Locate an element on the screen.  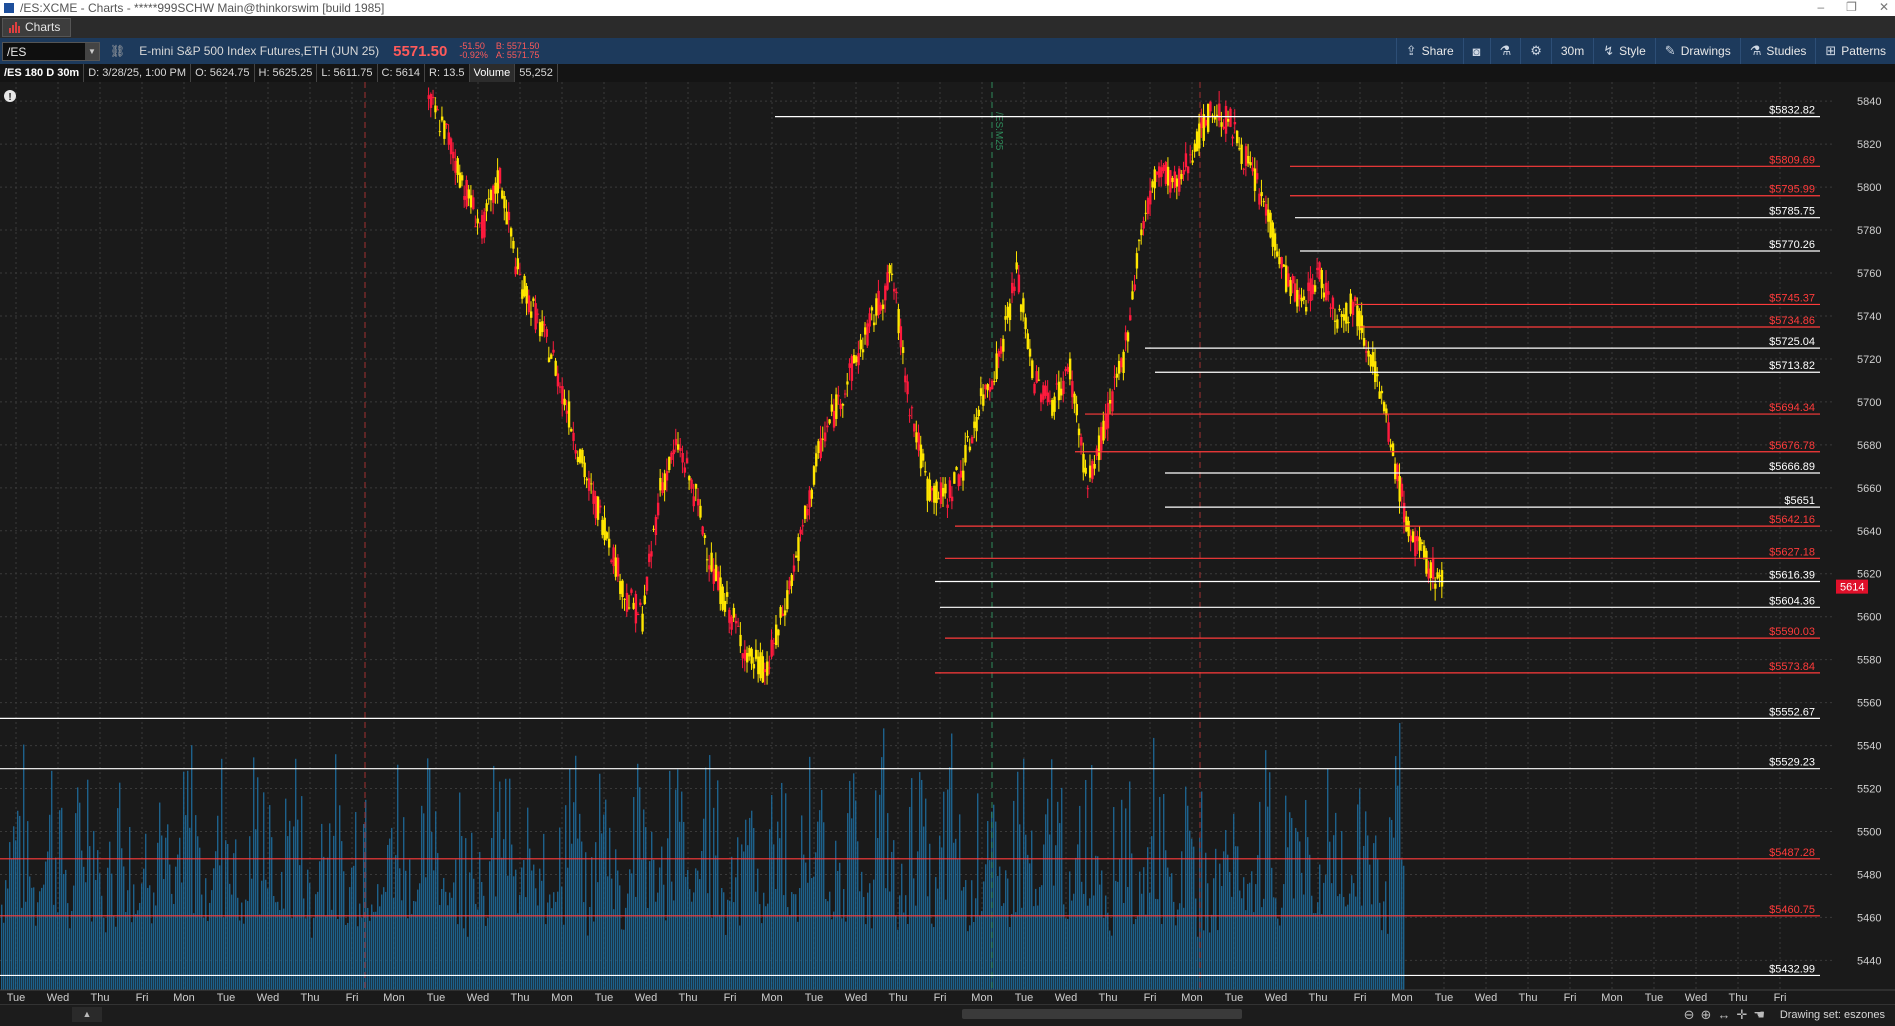
price-level-label: $5590.03 is located at coordinates (1792, 632).